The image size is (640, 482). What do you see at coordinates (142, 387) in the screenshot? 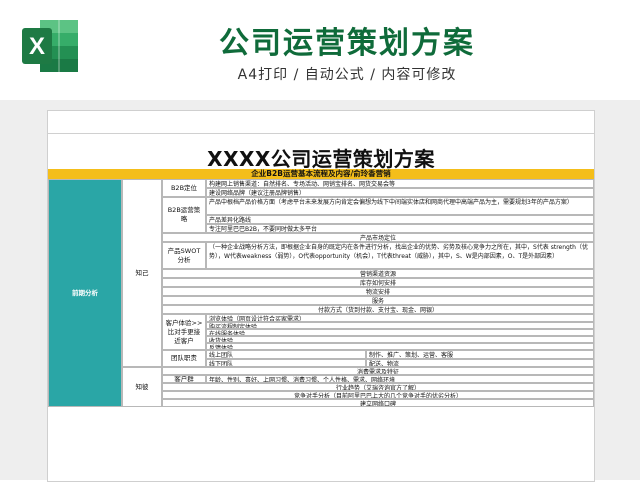
I see `know-other-label: 知彼` at bounding box center [142, 387].